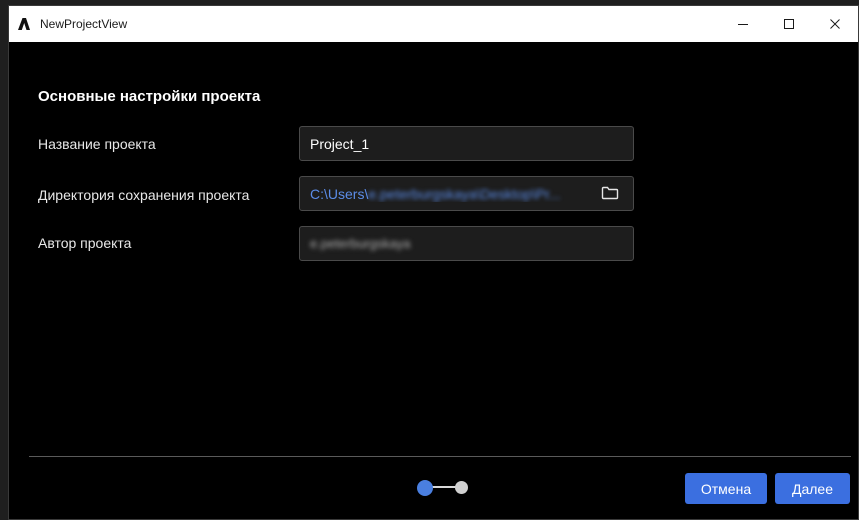 This screenshot has width=859, height=520. I want to click on close-button, so click(835, 24).